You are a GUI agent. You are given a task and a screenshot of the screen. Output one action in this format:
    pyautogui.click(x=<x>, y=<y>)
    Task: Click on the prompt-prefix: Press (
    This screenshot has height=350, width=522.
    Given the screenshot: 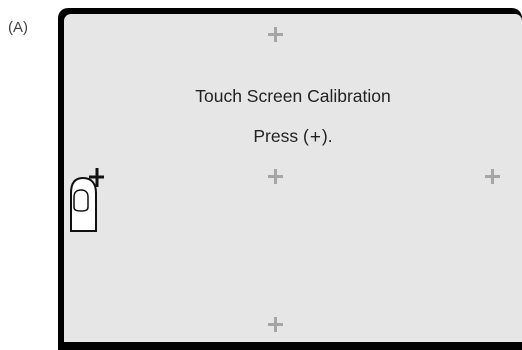 What is the action you would take?
    pyautogui.click(x=281, y=136)
    